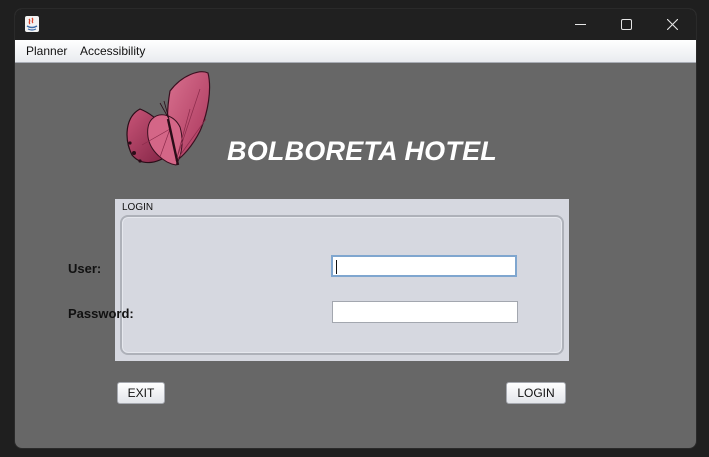 The height and width of the screenshot is (457, 709). Describe the element at coordinates (46, 51) in the screenshot. I see `menu-planner: Planner` at that location.